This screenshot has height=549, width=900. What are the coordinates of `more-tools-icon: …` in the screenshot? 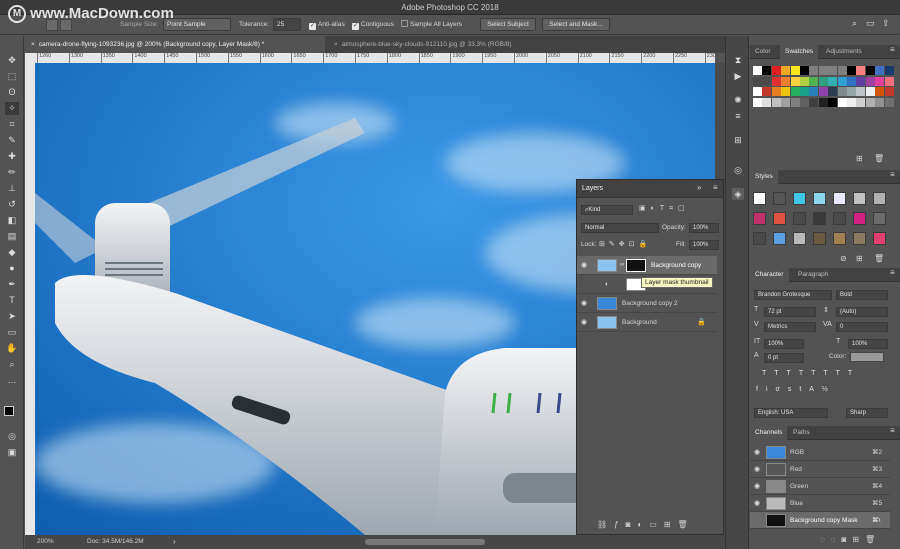 It's located at (12, 380).